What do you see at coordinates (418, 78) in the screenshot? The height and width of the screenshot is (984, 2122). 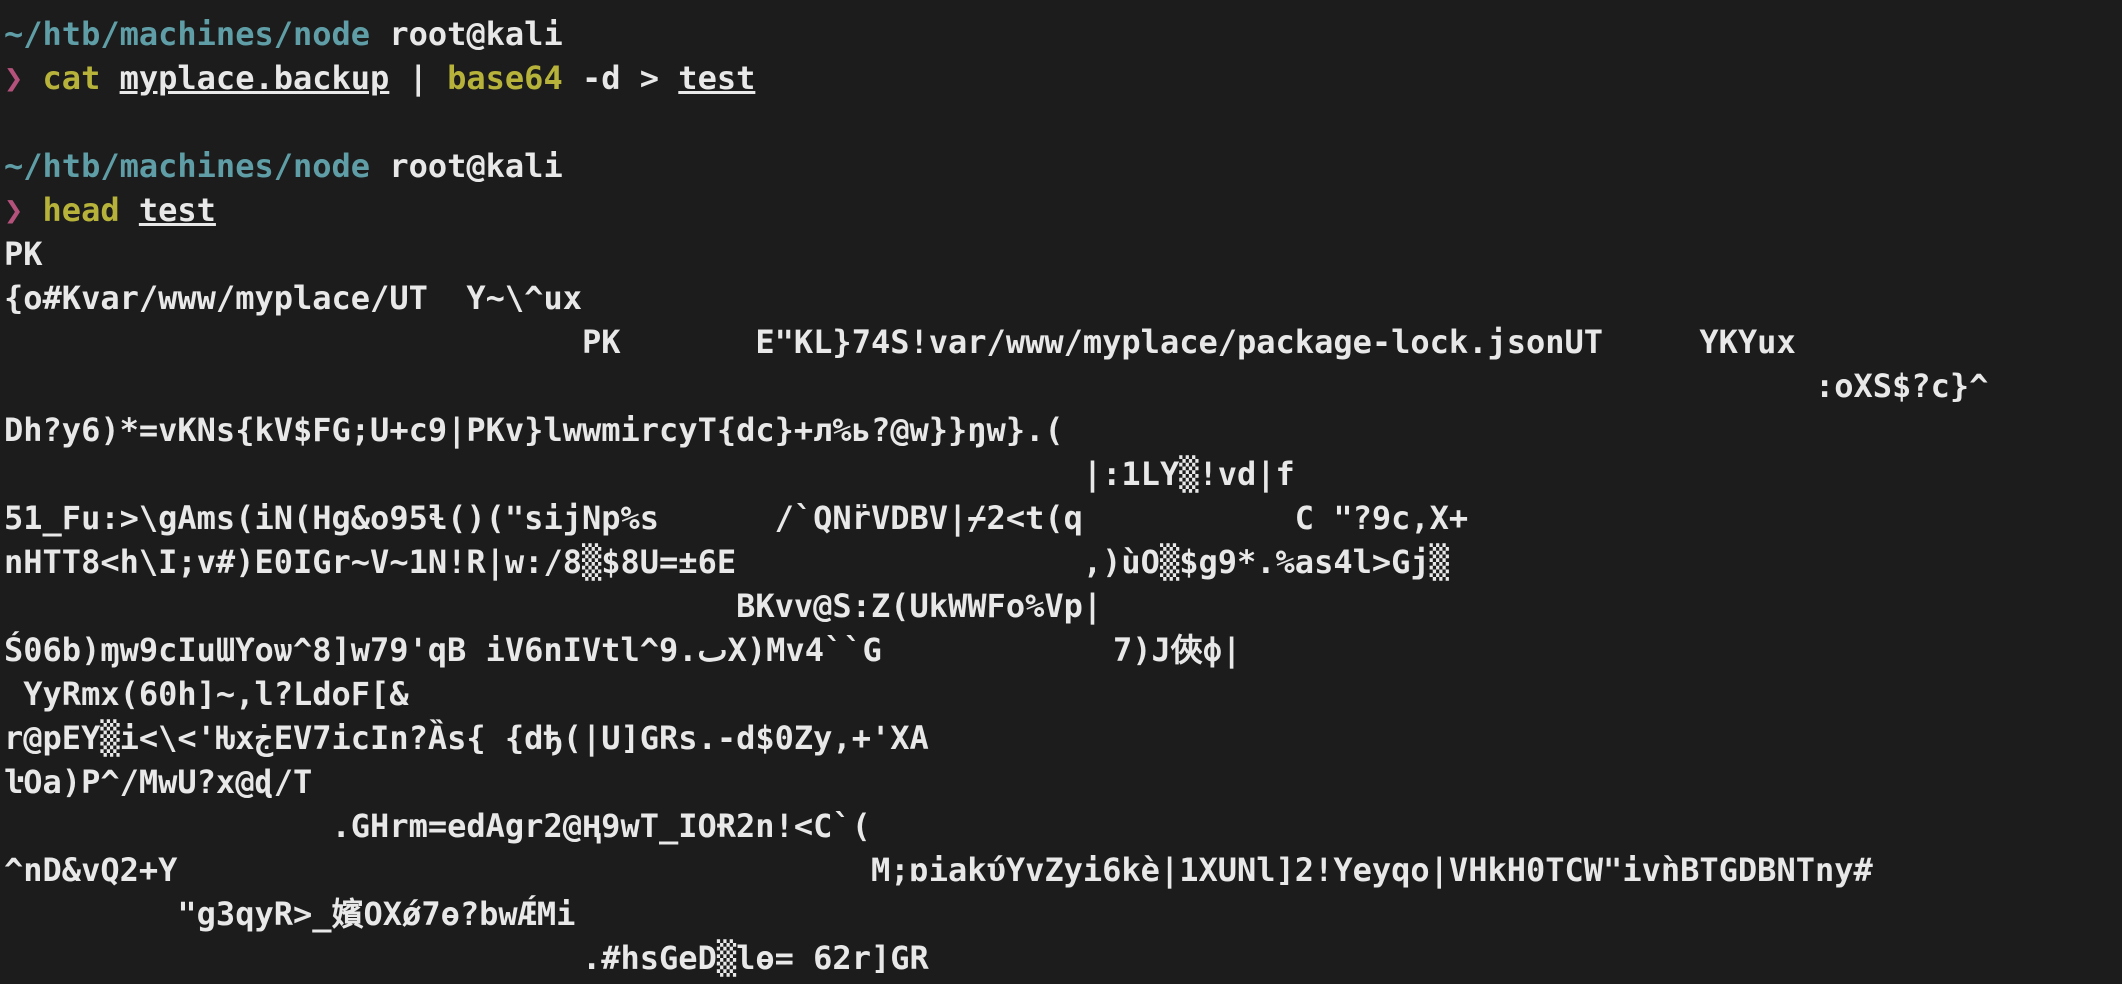 I see `command-pipe: |` at bounding box center [418, 78].